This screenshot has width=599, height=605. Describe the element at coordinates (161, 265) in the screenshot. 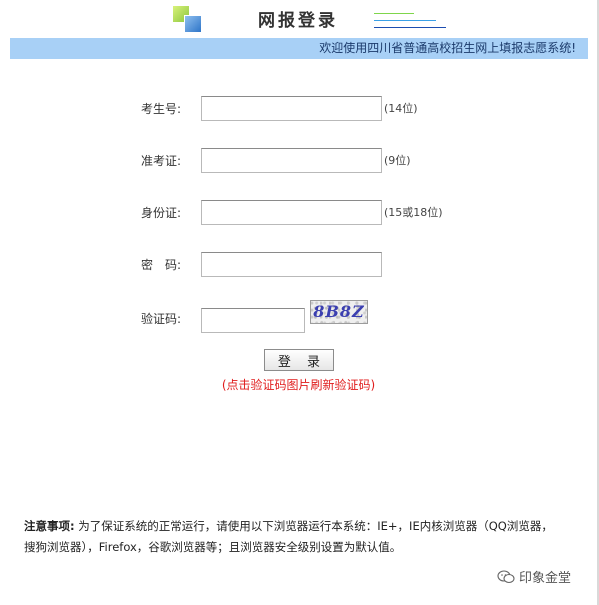

I see `password-label: 密 码:` at that location.